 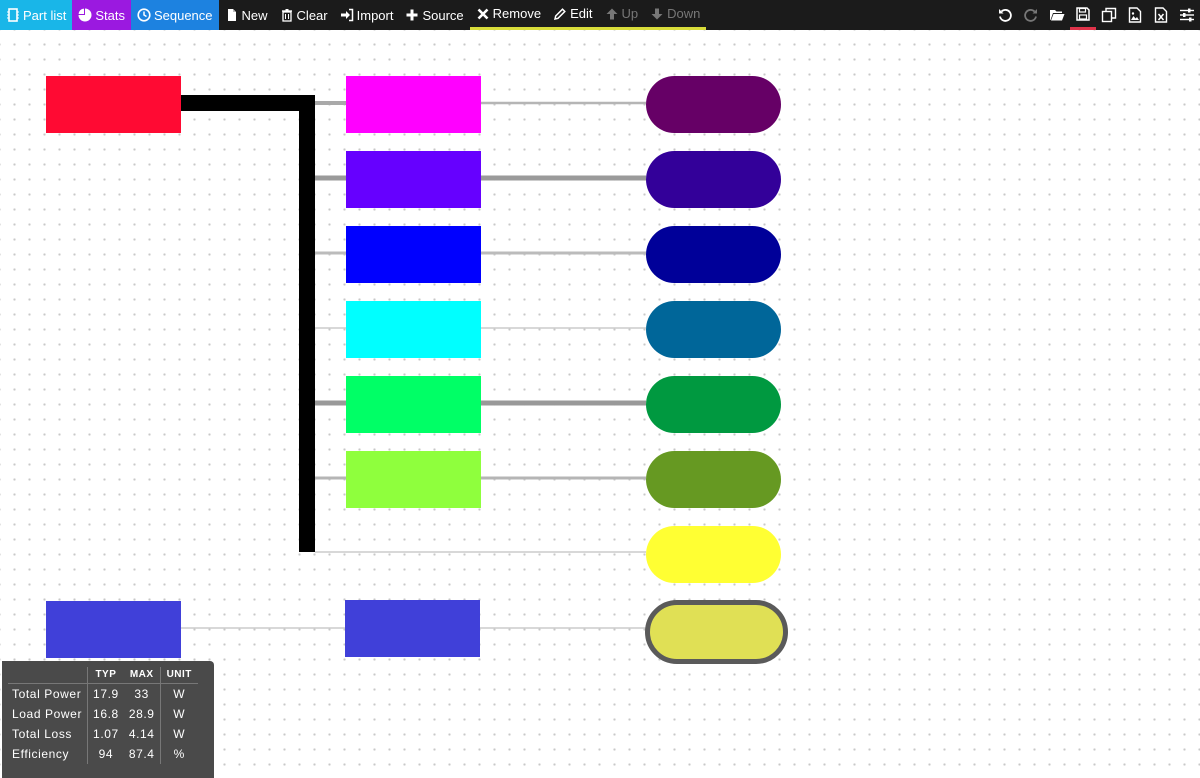 I want to click on image-icon, so click(x=1135, y=15).